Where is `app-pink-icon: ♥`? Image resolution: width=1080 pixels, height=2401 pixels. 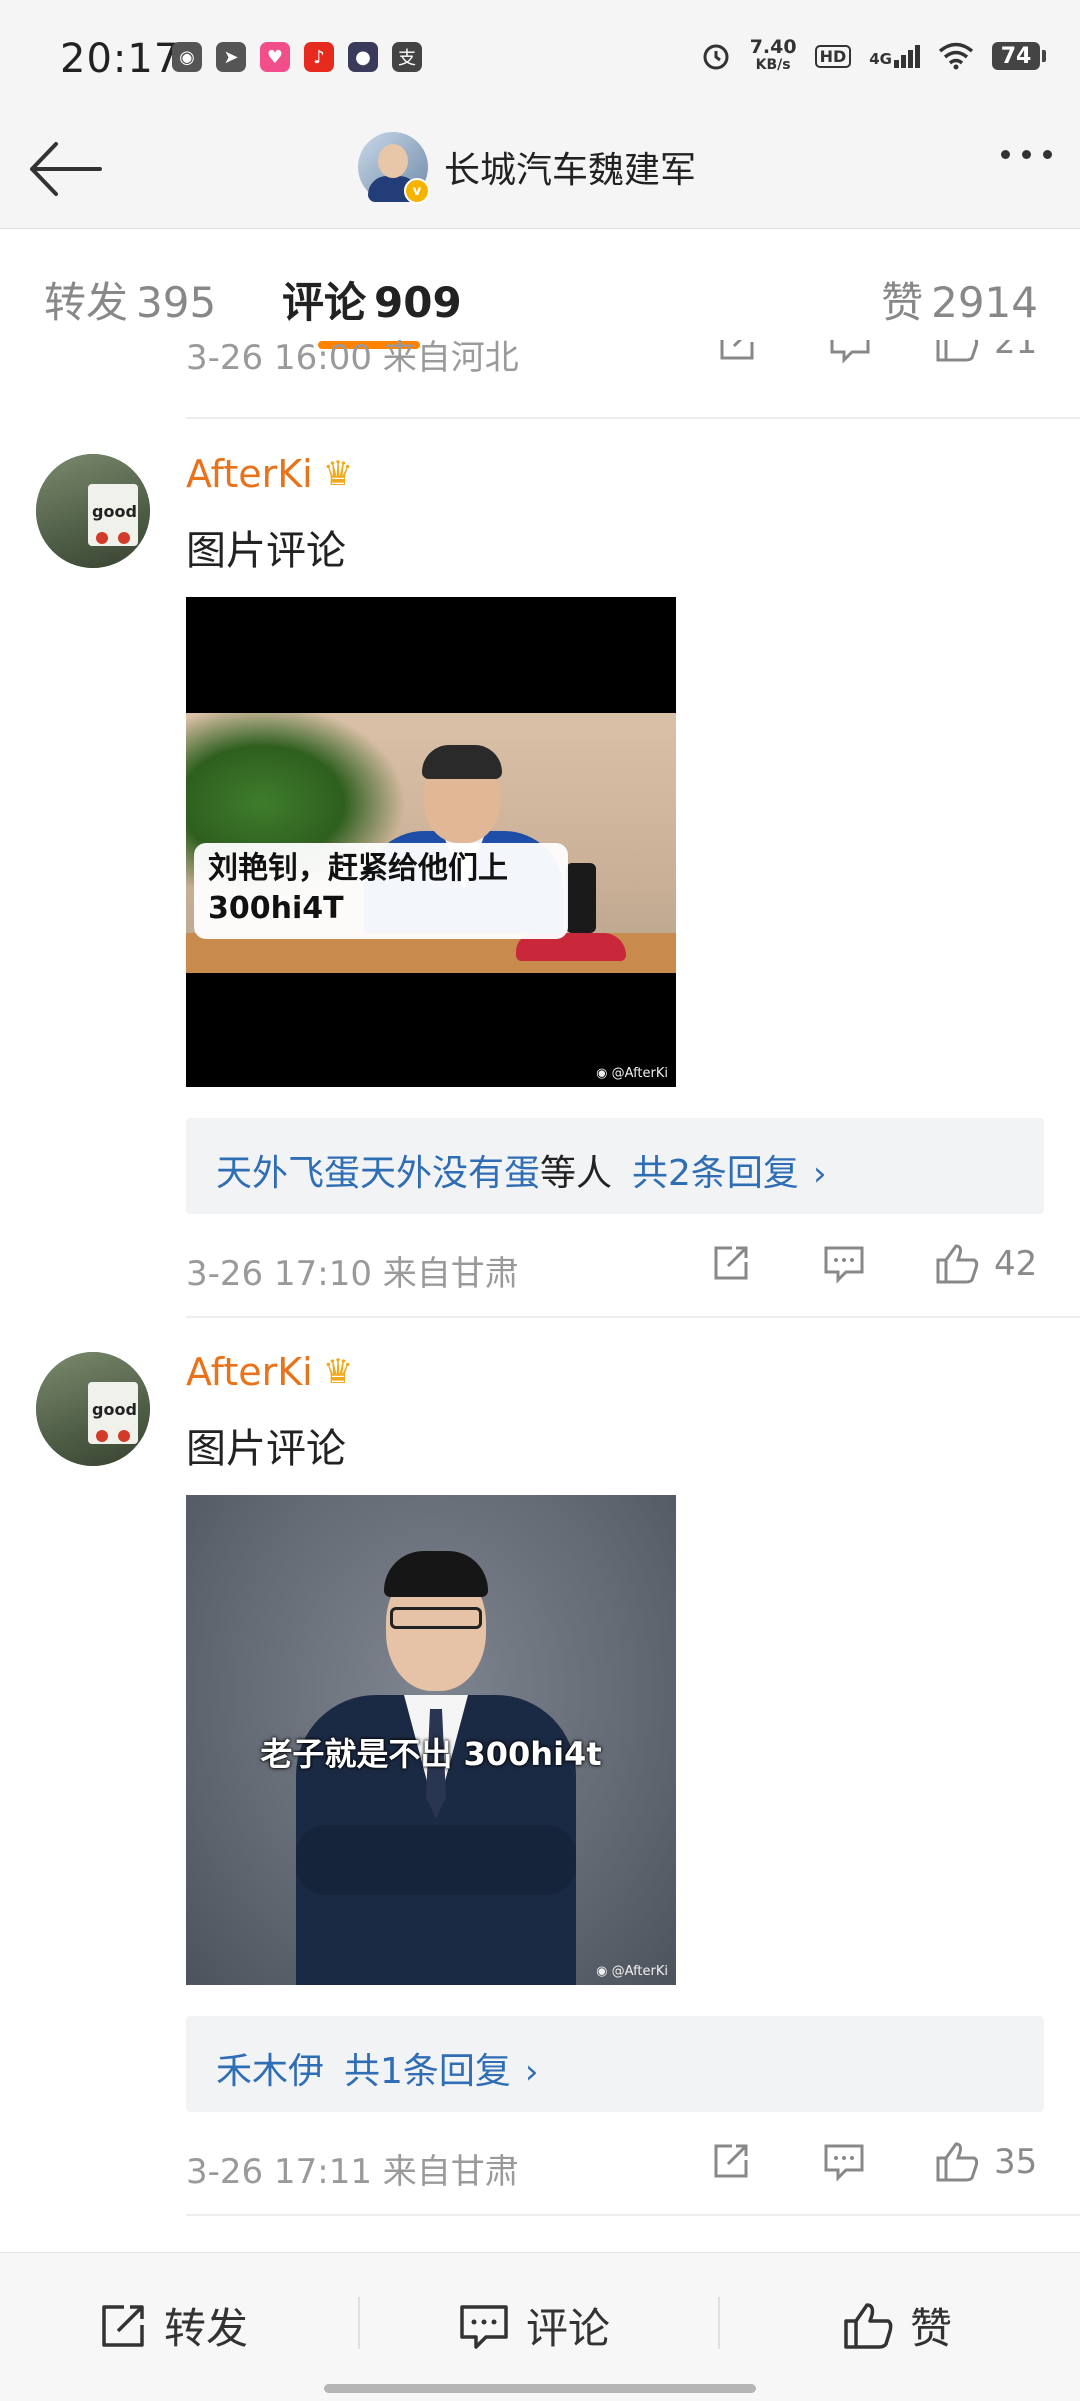
app-pink-icon: ♥ is located at coordinates (275, 57).